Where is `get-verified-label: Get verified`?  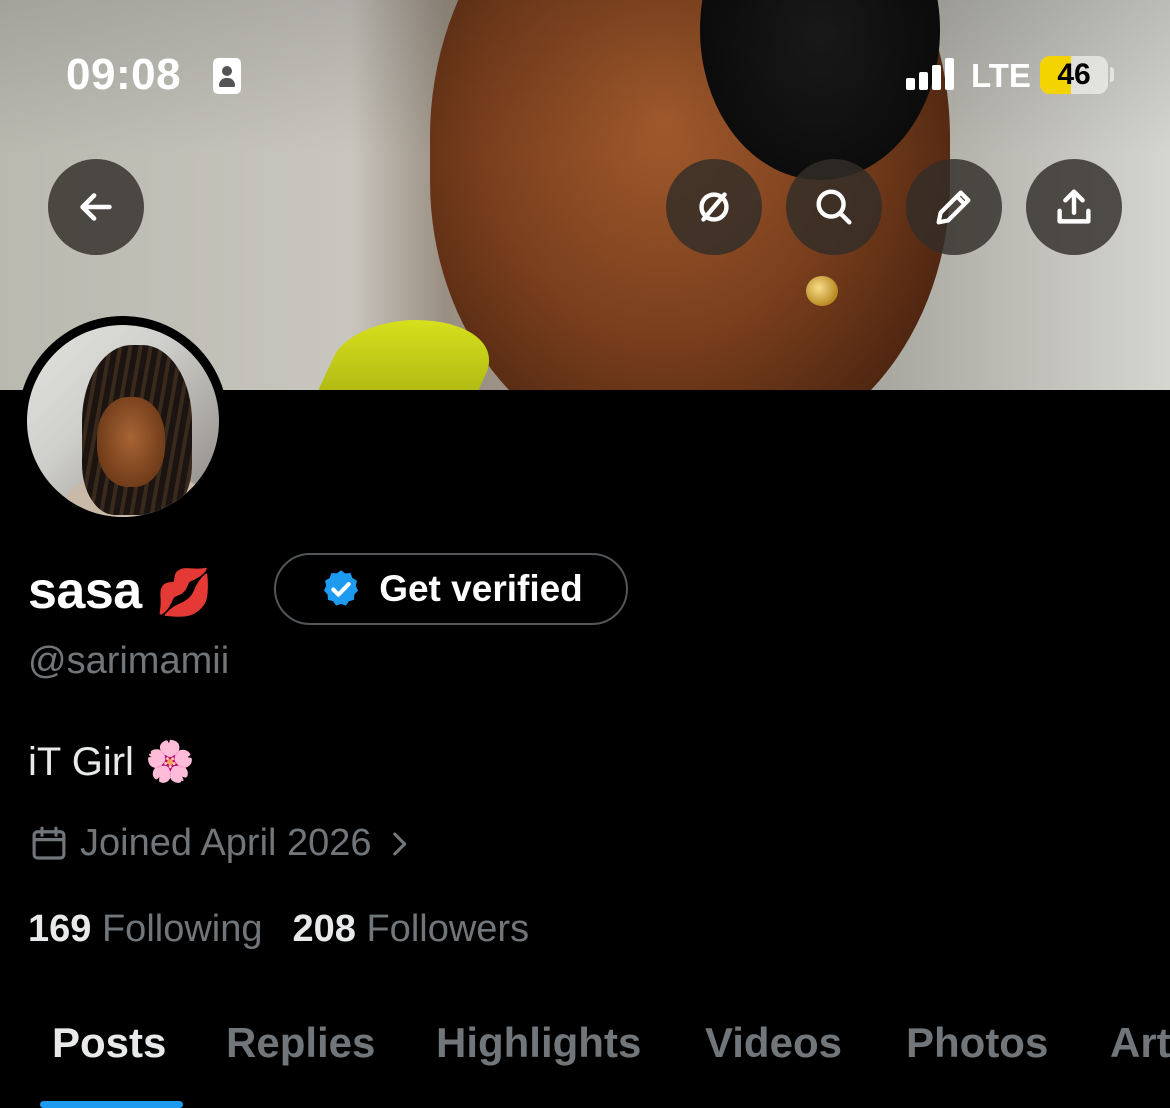
get-verified-label: Get verified is located at coordinates (481, 588).